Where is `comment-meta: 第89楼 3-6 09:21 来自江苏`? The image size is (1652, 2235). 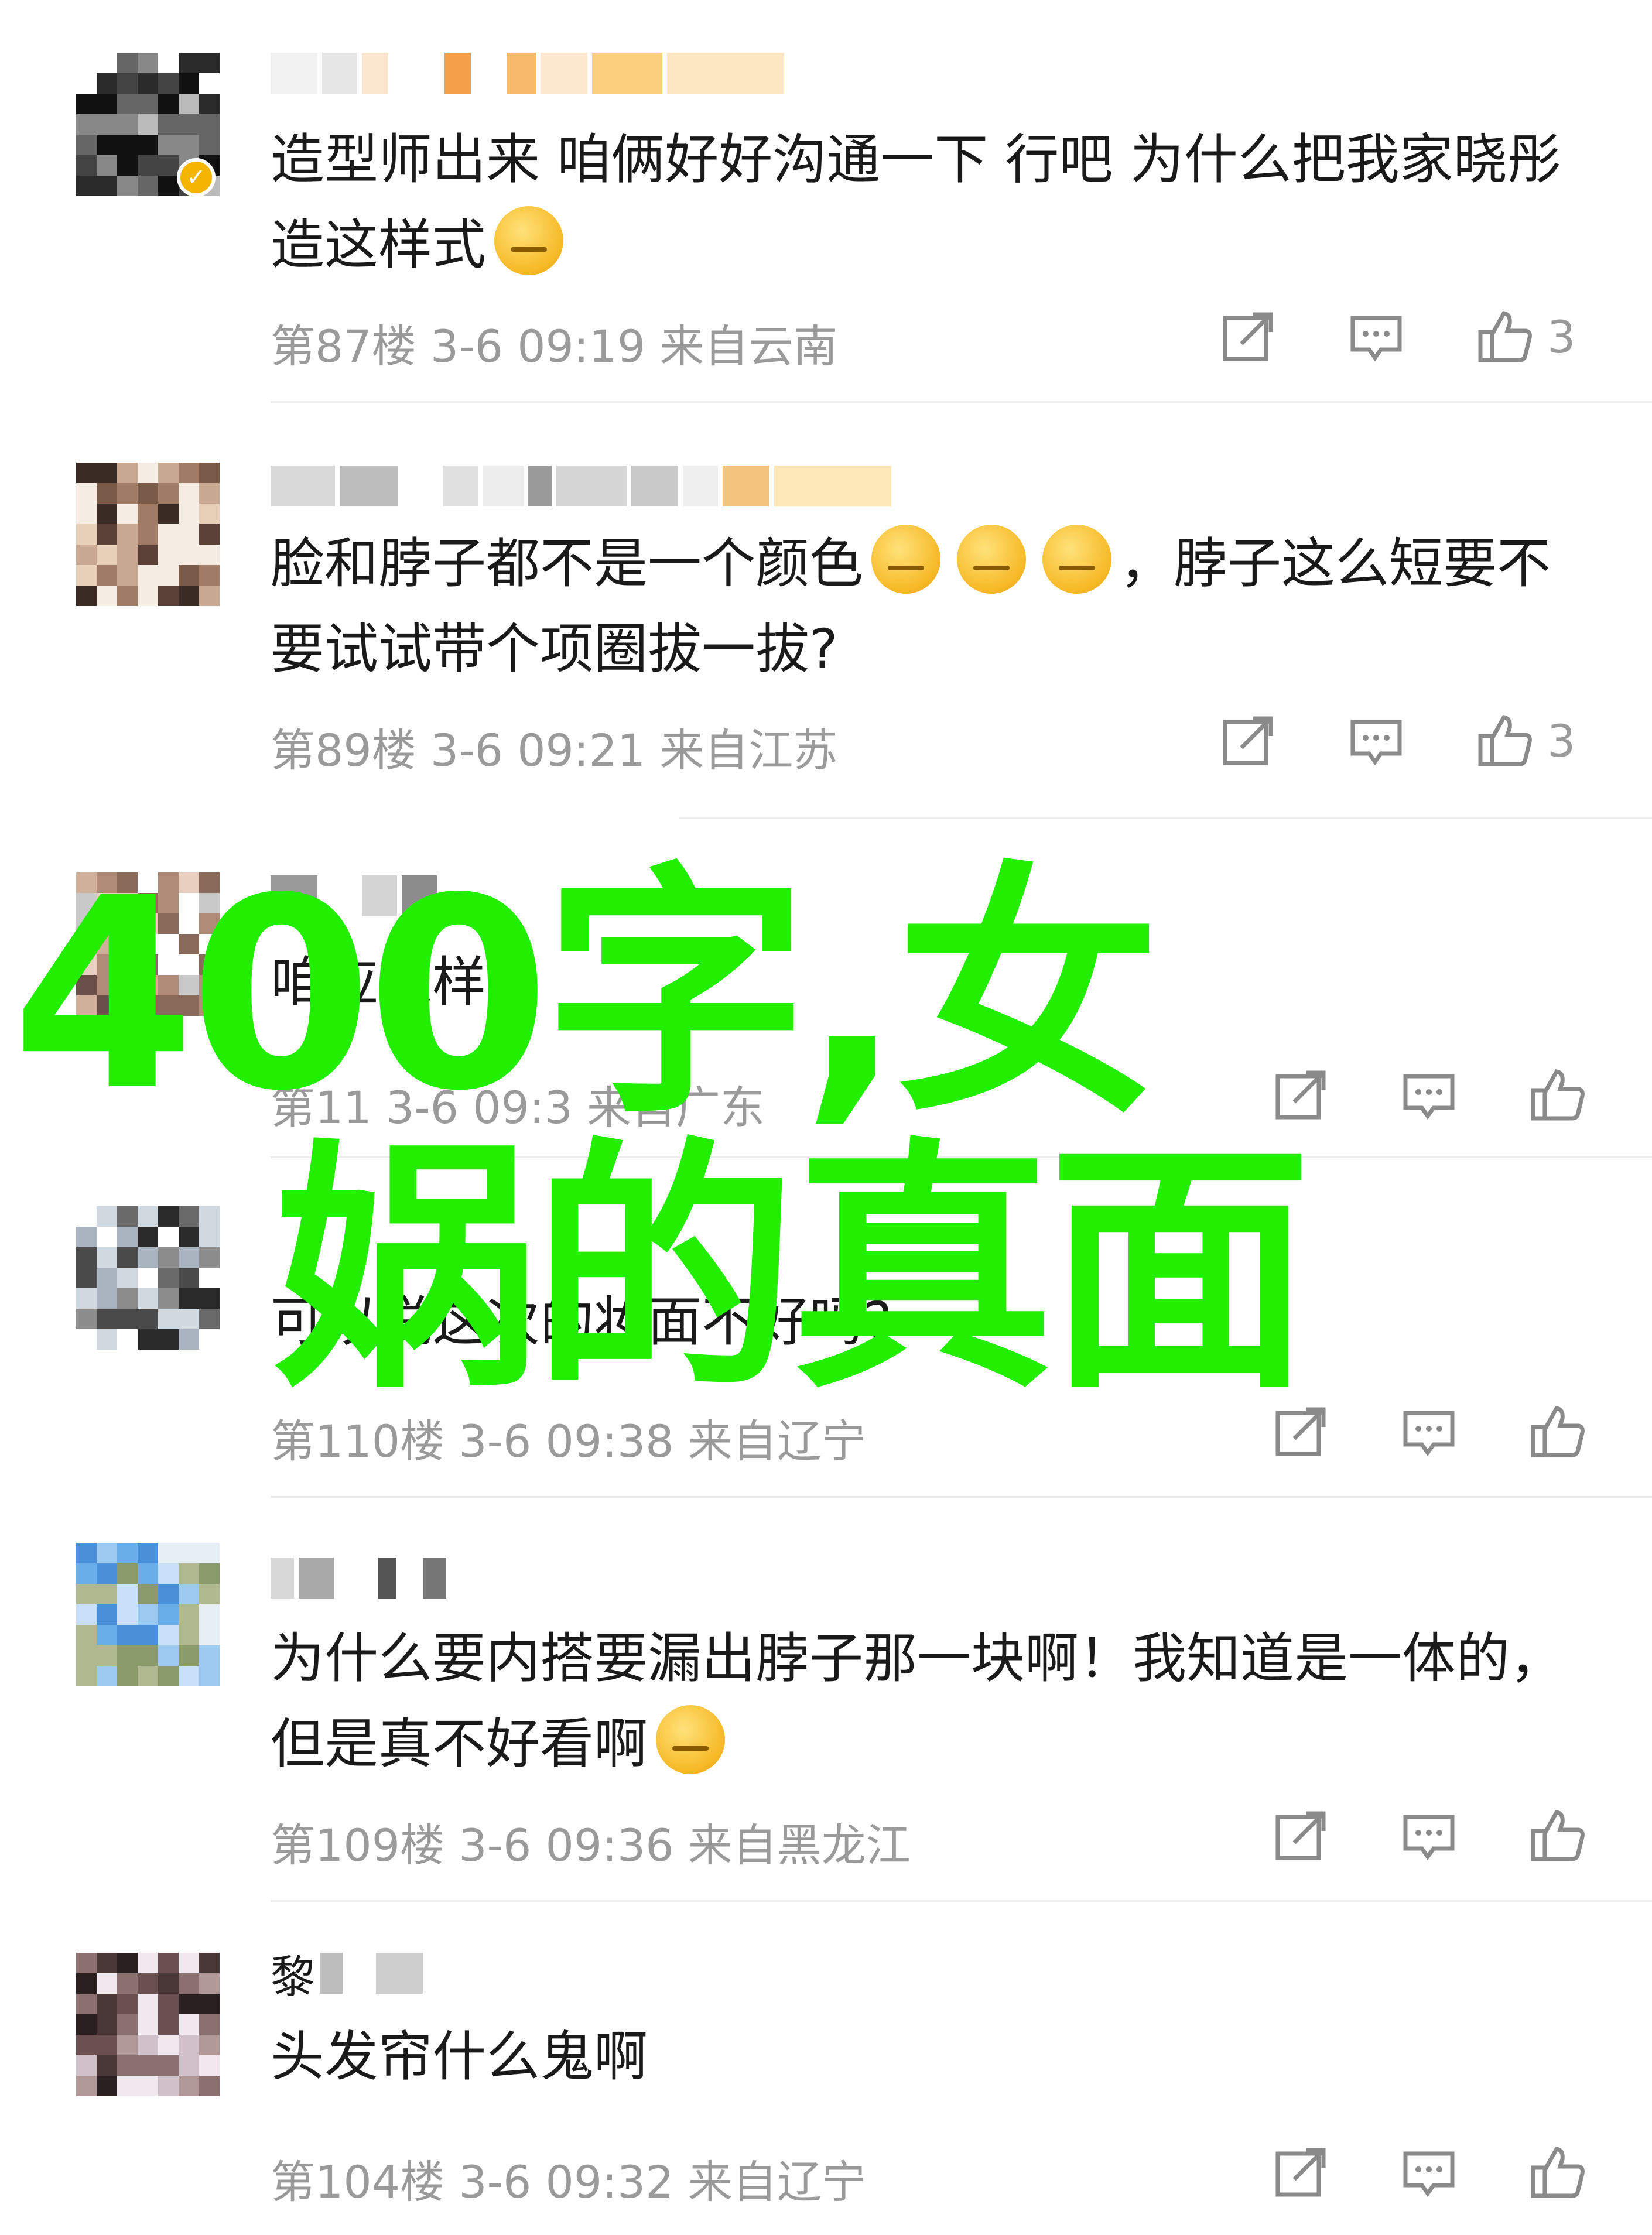 comment-meta: 第89楼 3-6 09:21 来自江苏 is located at coordinates (554, 746).